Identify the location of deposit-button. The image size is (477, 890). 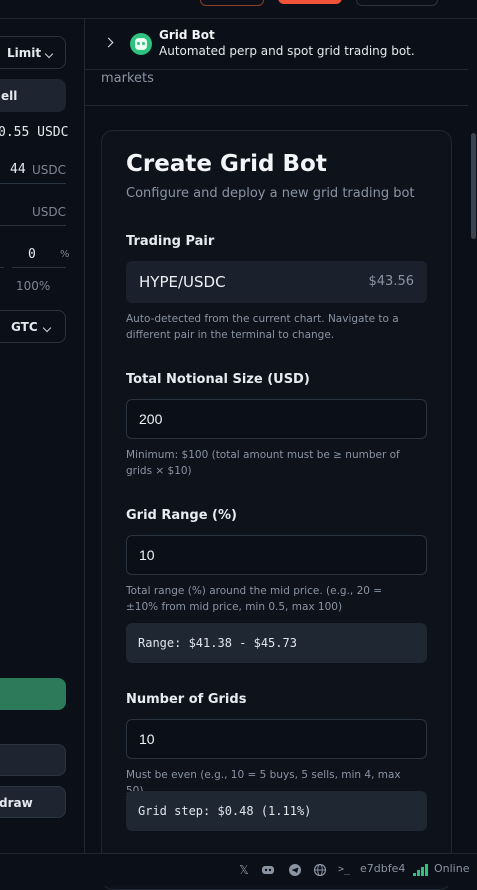
(33, 760).